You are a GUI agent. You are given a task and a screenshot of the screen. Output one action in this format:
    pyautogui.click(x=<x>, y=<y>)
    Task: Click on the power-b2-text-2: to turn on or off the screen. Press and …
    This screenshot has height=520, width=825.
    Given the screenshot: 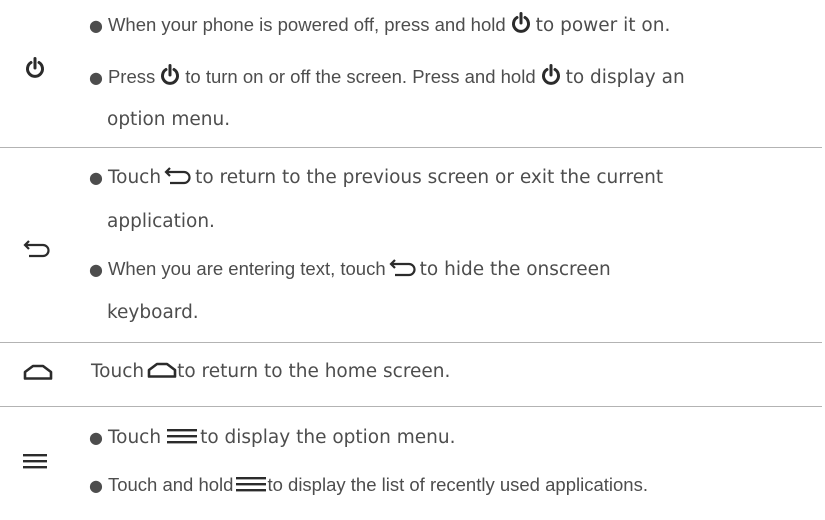 What is the action you would take?
    pyautogui.click(x=360, y=76)
    